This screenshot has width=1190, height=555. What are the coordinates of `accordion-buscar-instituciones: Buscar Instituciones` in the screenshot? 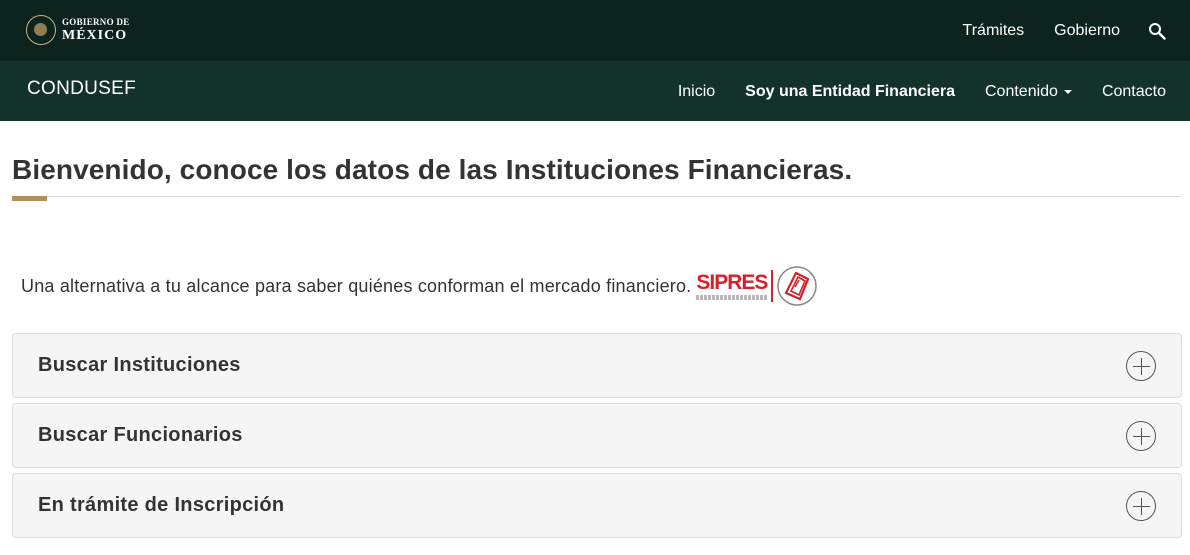 It's located at (597, 365).